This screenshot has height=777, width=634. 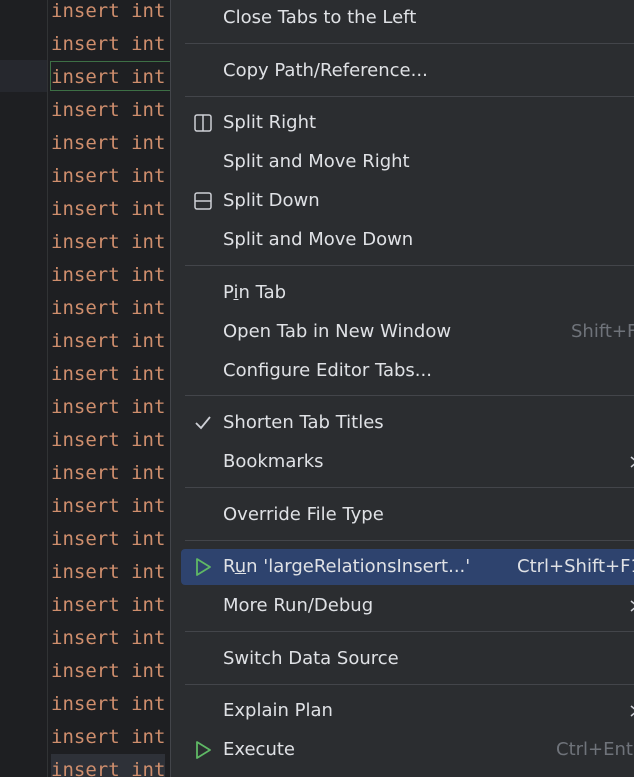 What do you see at coordinates (262, 292) in the screenshot?
I see `label-part: n Tab` at bounding box center [262, 292].